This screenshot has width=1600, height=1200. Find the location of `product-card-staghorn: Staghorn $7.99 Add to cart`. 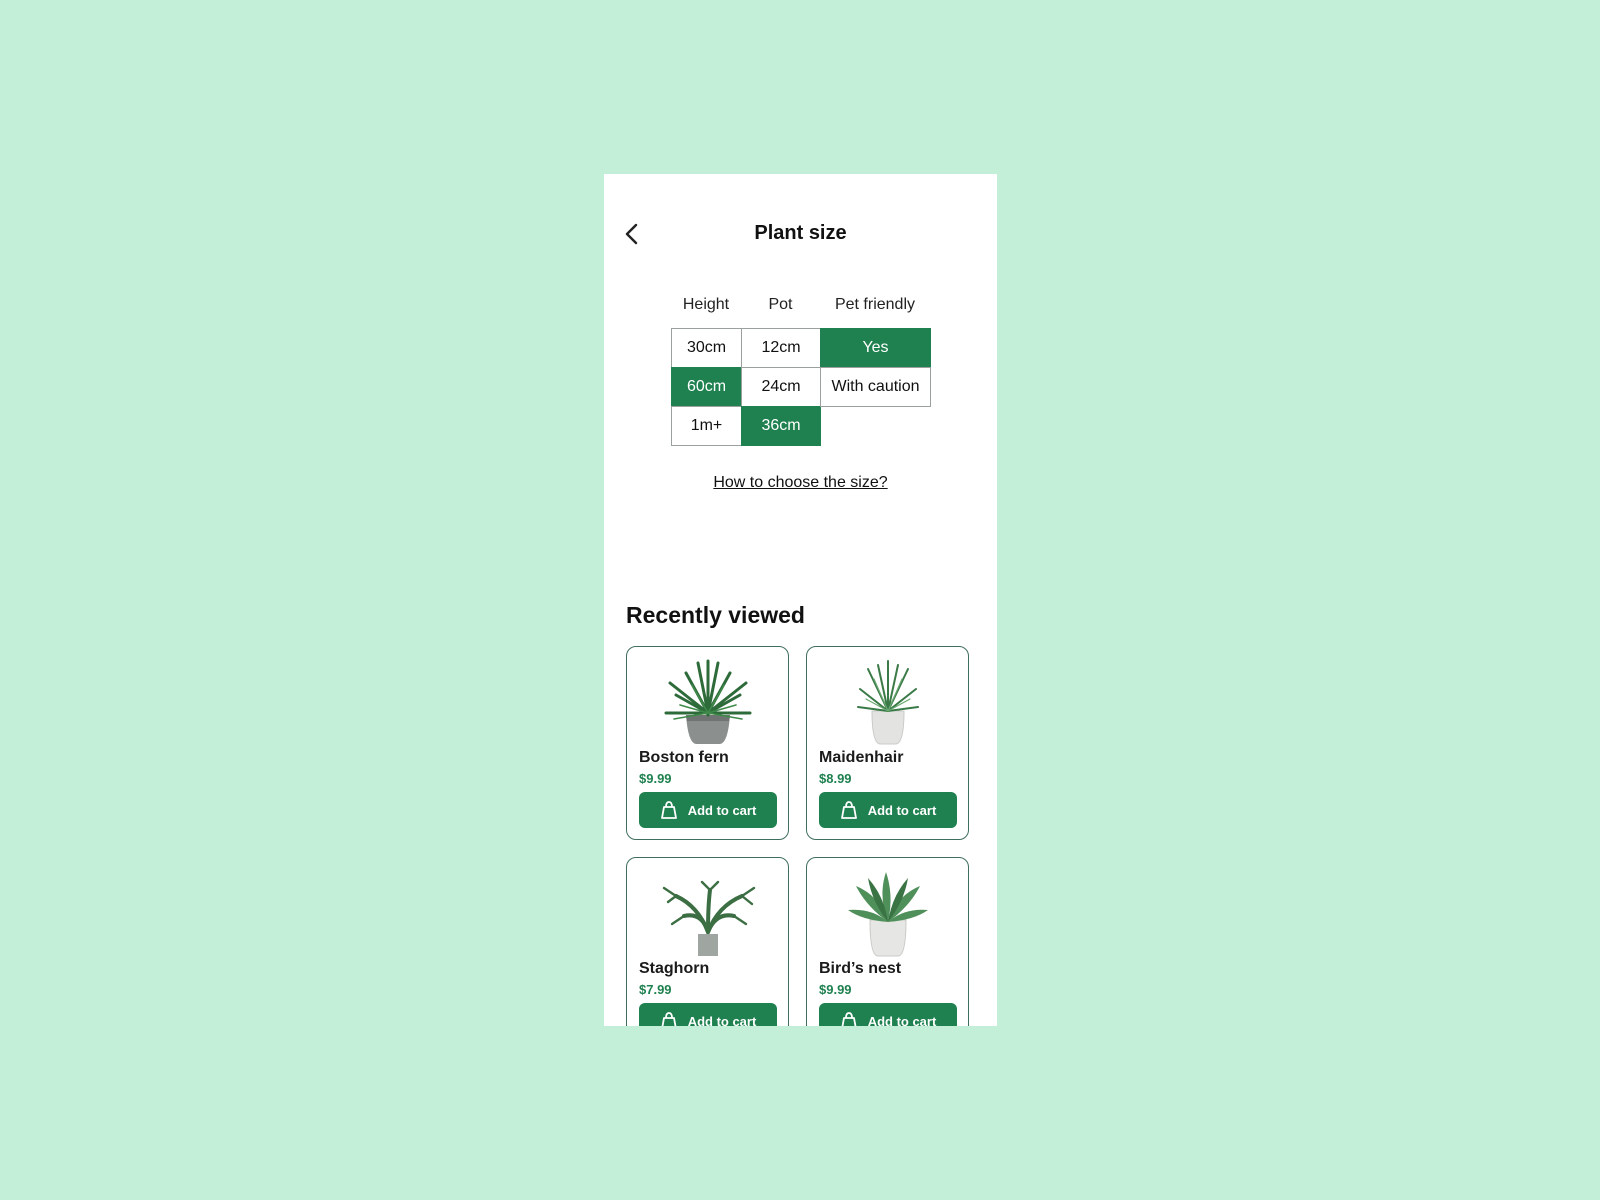

product-card-staghorn: Staghorn $7.99 Add to cart is located at coordinates (707, 941).